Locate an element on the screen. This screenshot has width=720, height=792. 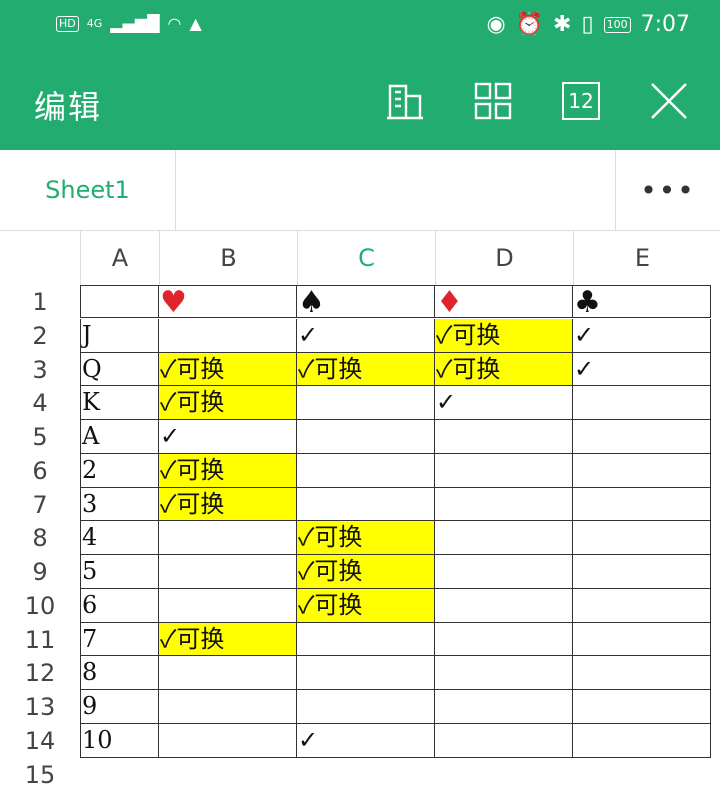
column-header-E: E is located at coordinates (642, 258).